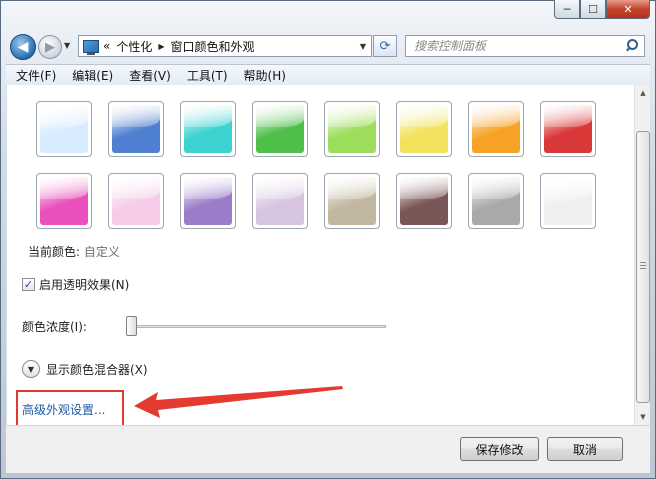 The width and height of the screenshot is (656, 479). Describe the element at coordinates (64, 201) in the screenshot. I see `color-swatch-fuchsia` at that location.